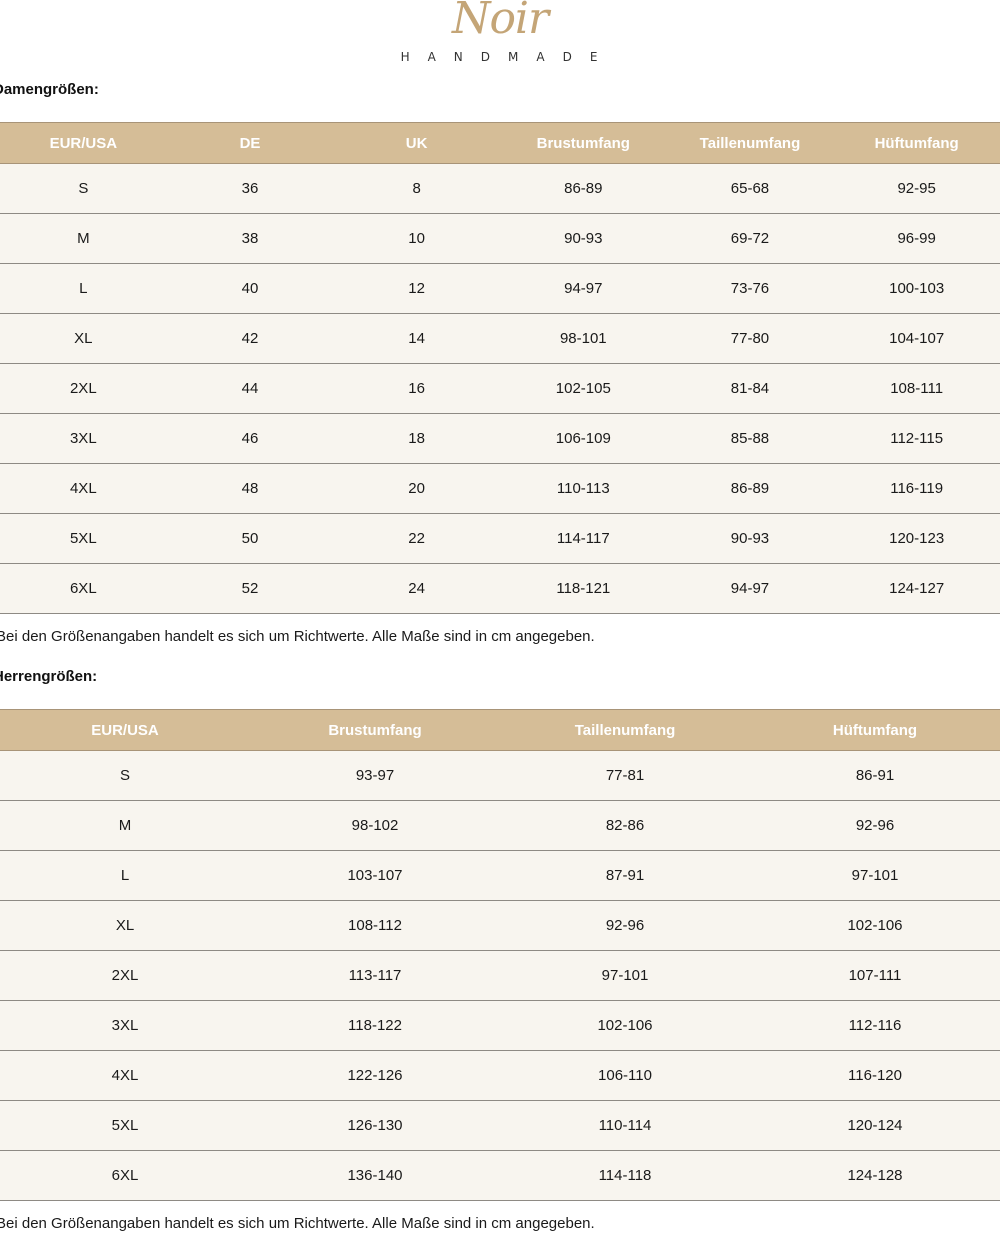 This screenshot has height=1237, width=1000. What do you see at coordinates (916, 438) in the screenshot?
I see `table-cell: 112-115` at bounding box center [916, 438].